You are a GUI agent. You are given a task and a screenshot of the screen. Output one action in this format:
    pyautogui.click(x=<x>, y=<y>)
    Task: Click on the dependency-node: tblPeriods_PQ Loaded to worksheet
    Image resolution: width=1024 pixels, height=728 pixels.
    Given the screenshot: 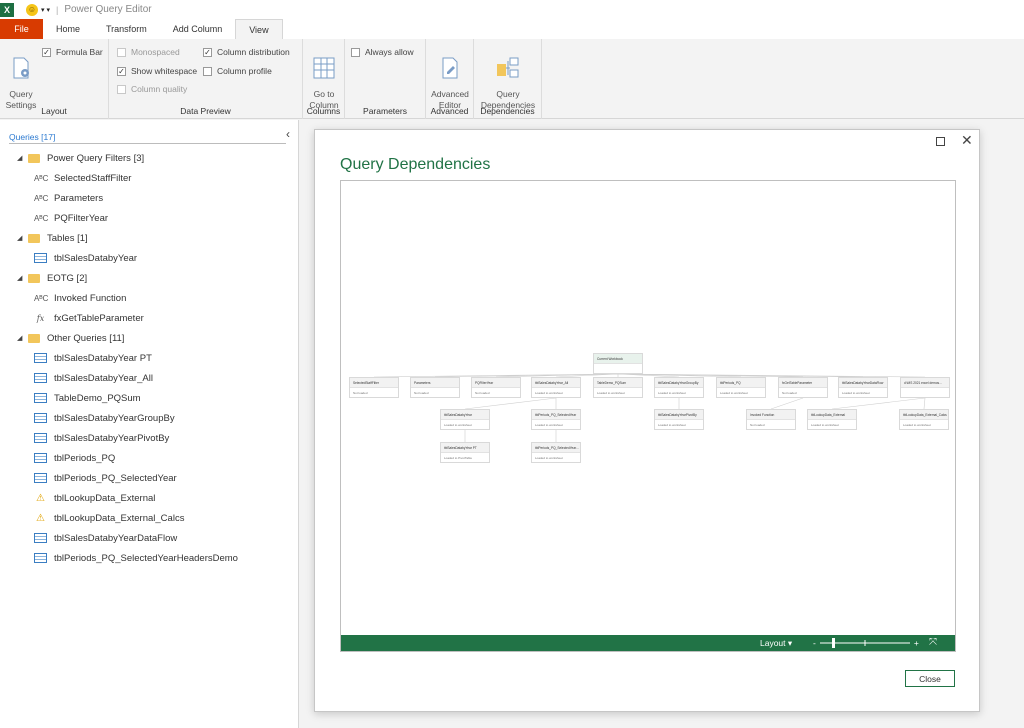 What is the action you would take?
    pyautogui.click(x=741, y=387)
    